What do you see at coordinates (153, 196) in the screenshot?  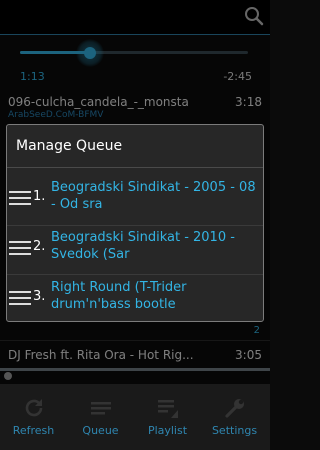 I see `queue-item-name: Beogradski Sindikat - 2005 - 08 - Od sra` at bounding box center [153, 196].